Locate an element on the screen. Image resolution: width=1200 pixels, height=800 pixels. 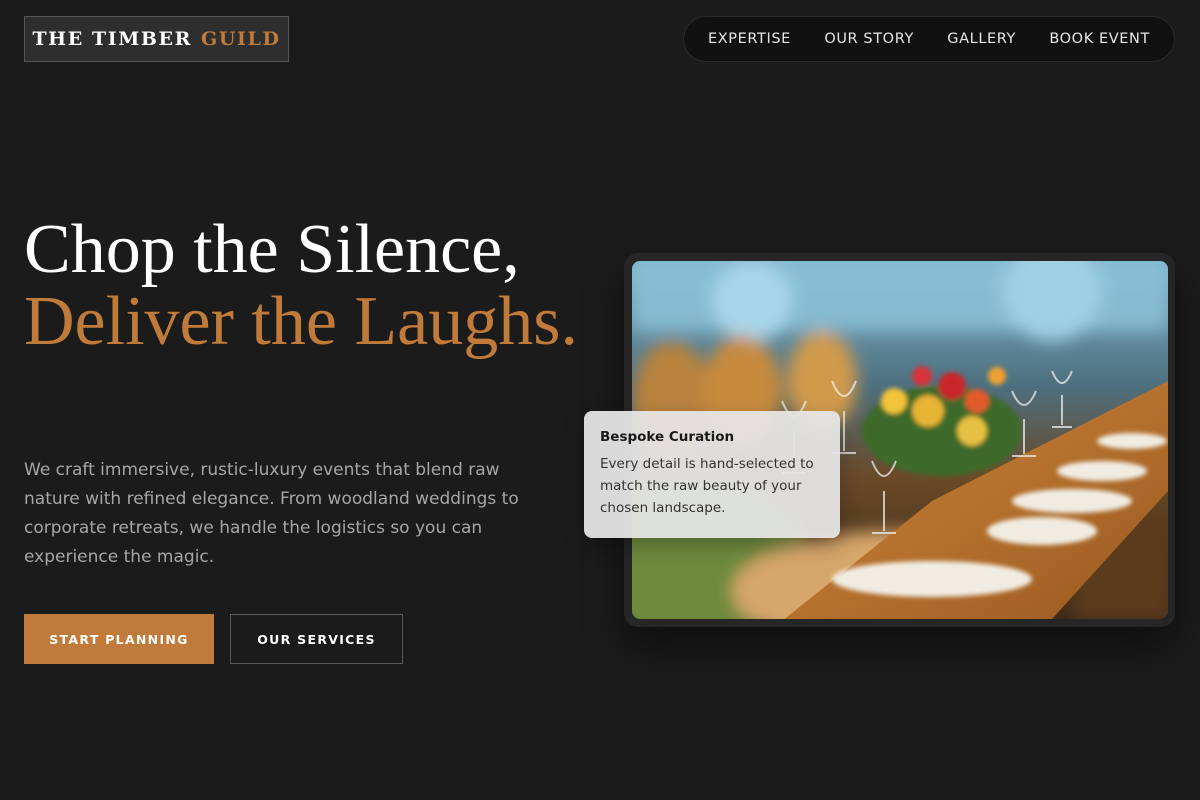
hero-headline-line1: Chop the Silence, is located at coordinates (272, 249).